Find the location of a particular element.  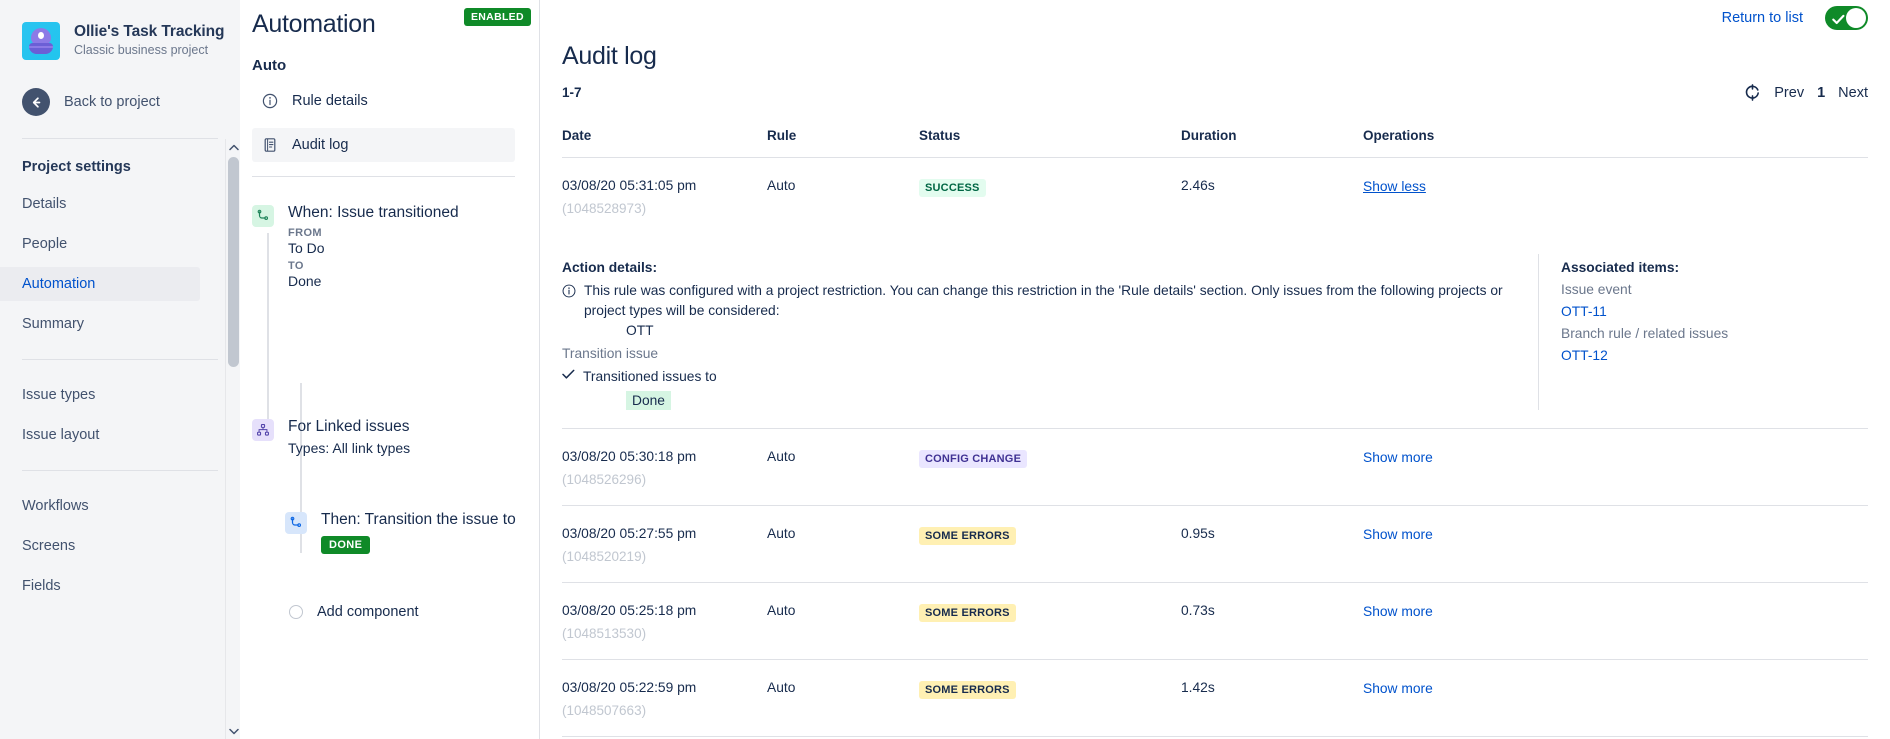

column-header-date: Date is located at coordinates (664, 143).